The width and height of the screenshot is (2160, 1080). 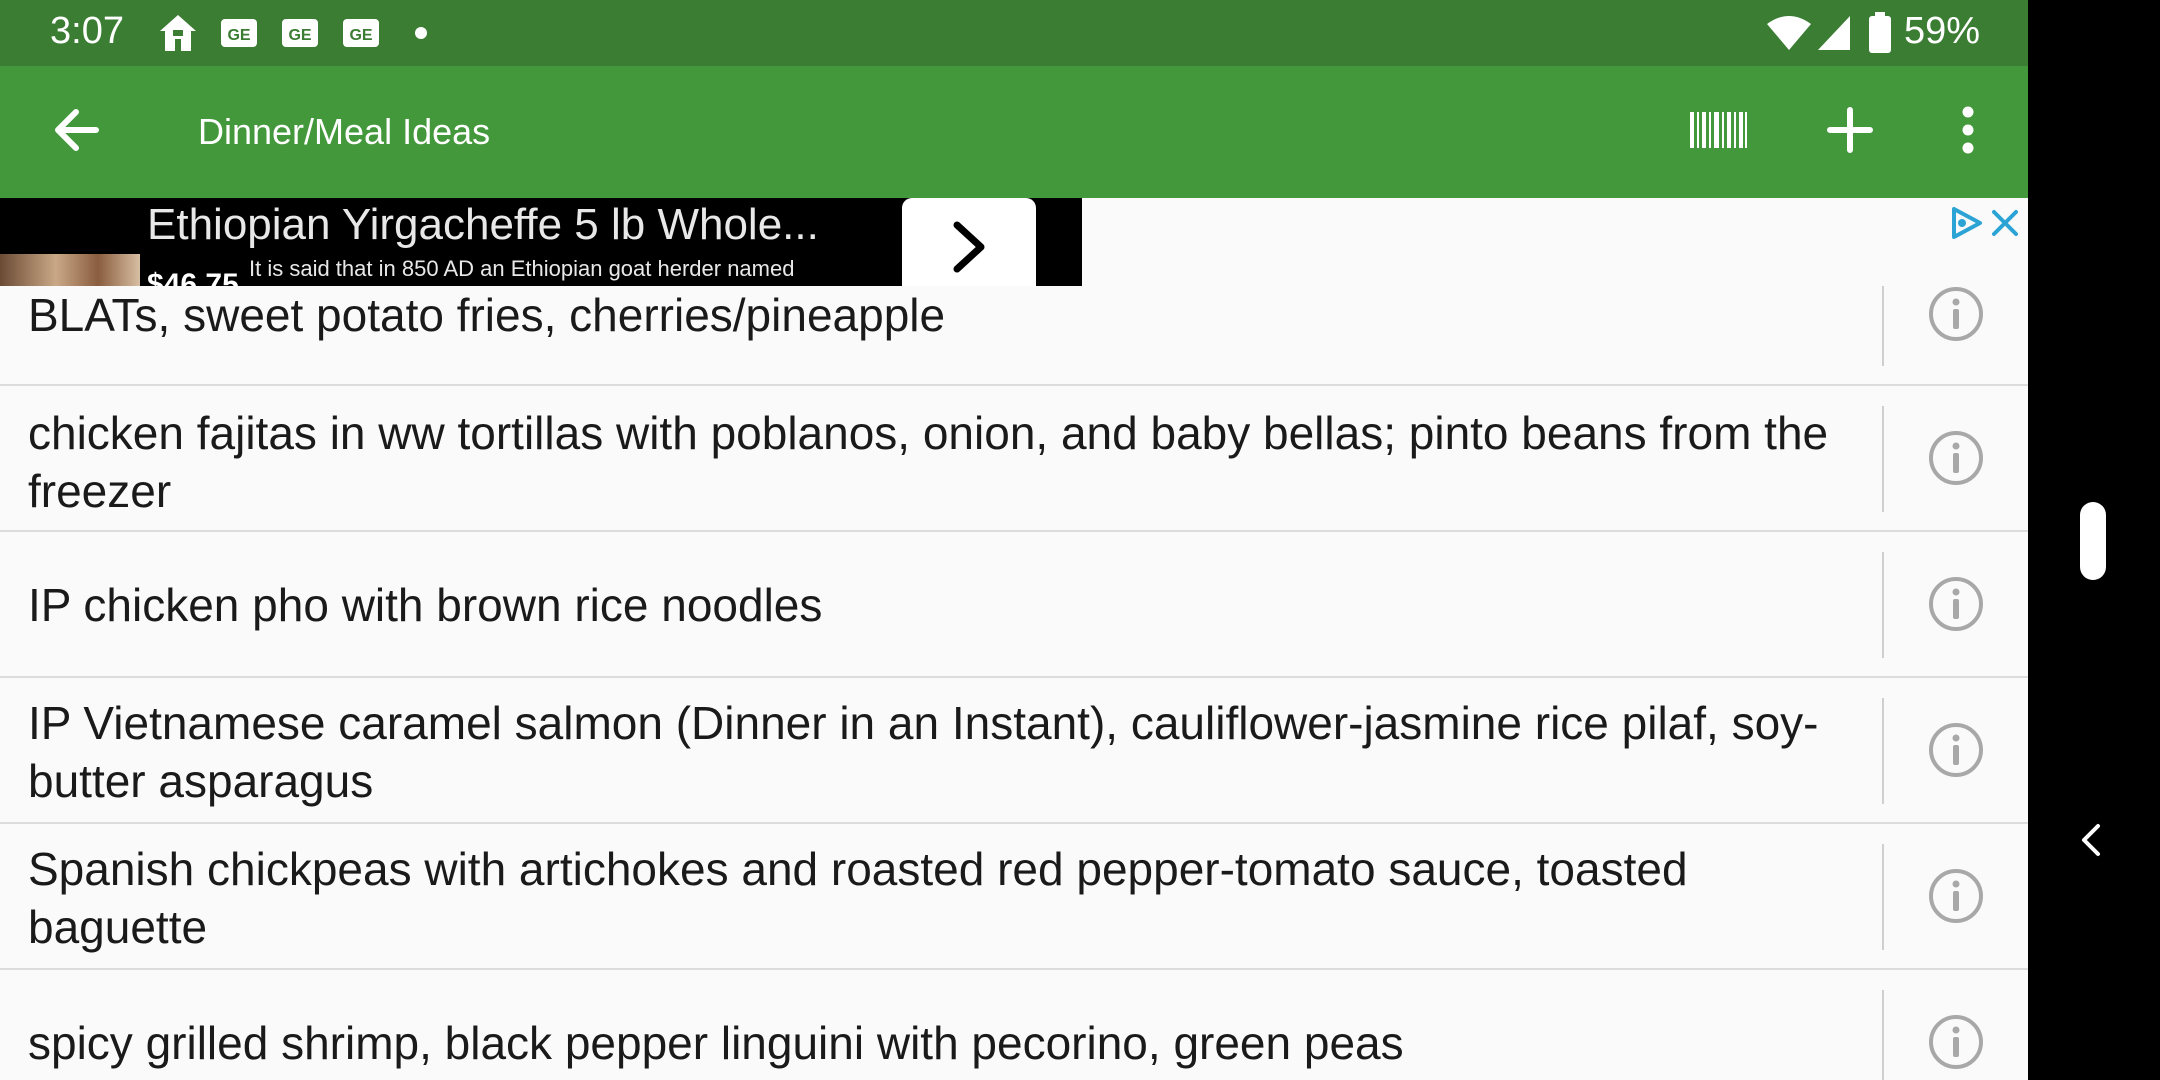 What do you see at coordinates (2005, 225) in the screenshot?
I see `close-icon` at bounding box center [2005, 225].